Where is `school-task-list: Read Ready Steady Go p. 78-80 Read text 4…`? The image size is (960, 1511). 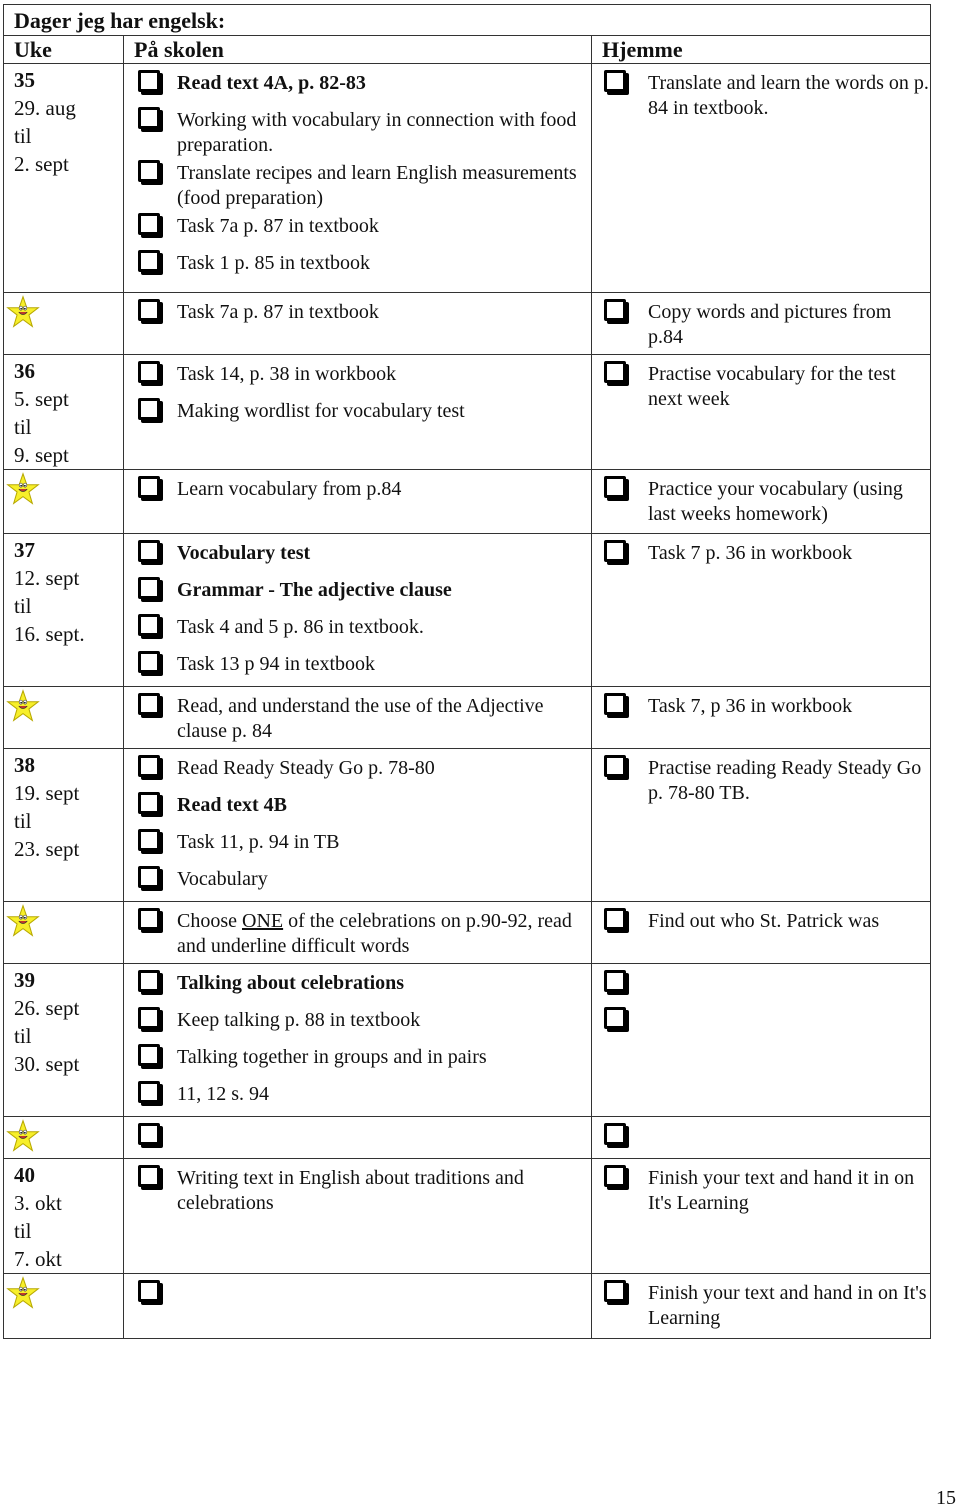
school-task-list: Read Ready Steady Go p. 78-80 Read text 4… is located at coordinates (357, 825).